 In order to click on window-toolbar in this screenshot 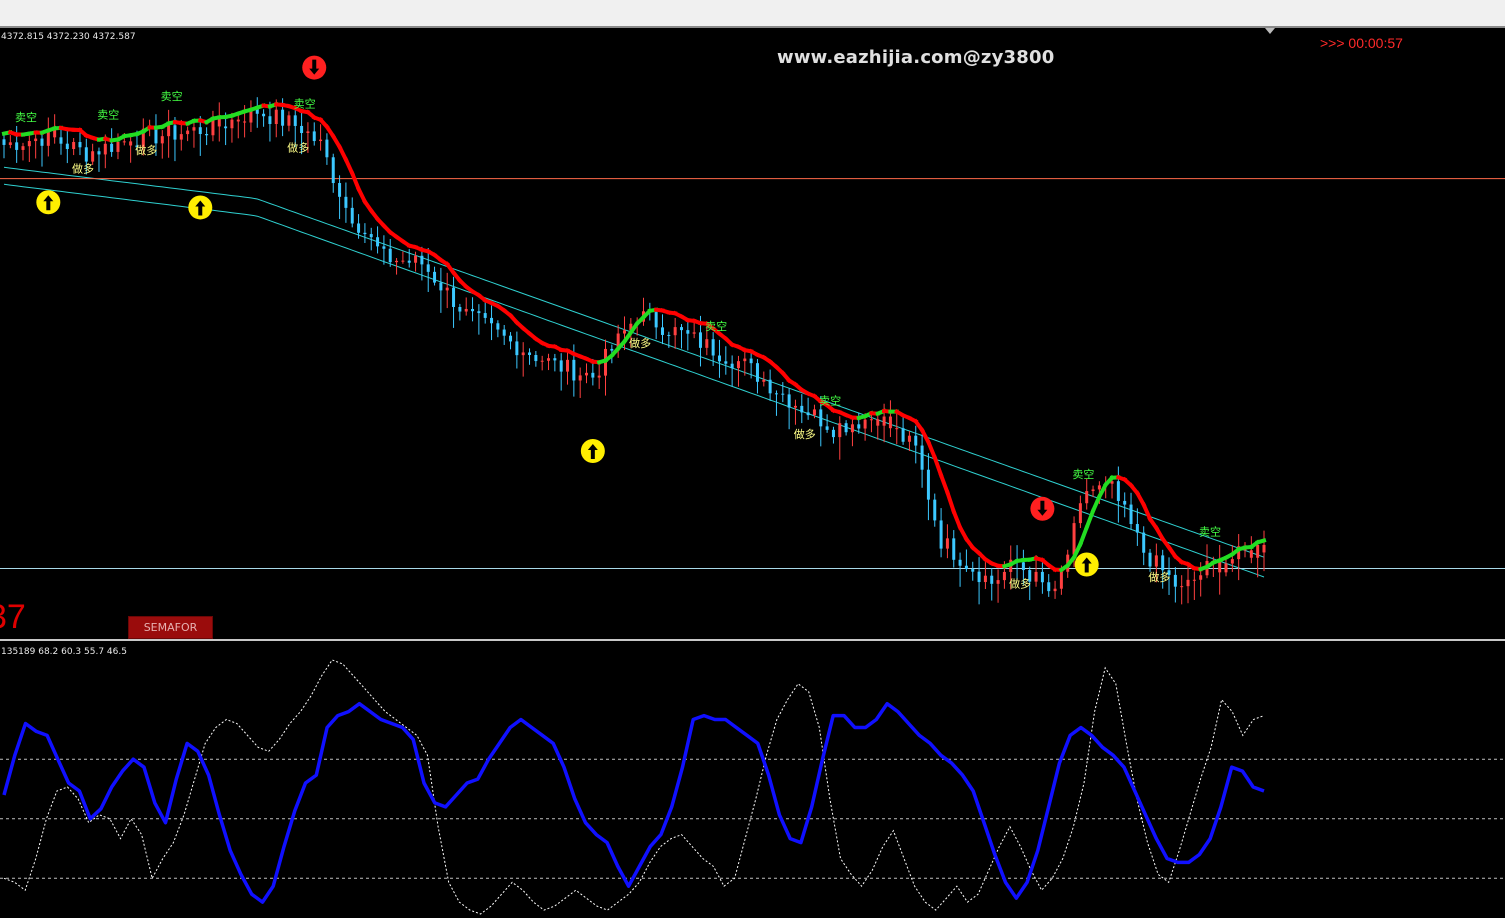, I will do `click(752, 13)`.